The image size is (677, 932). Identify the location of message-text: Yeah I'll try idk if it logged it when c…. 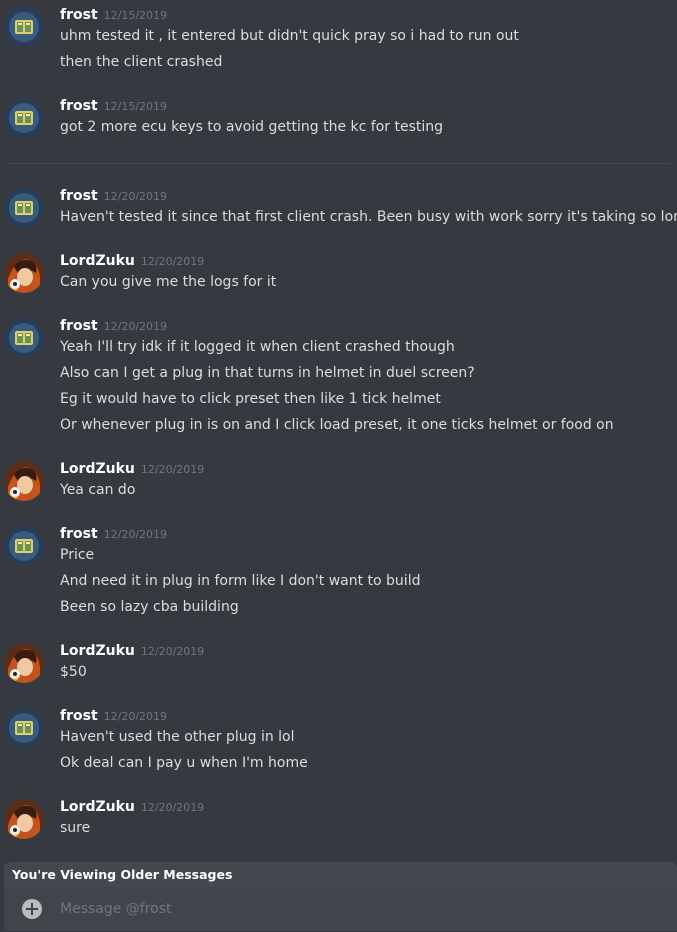
(257, 347).